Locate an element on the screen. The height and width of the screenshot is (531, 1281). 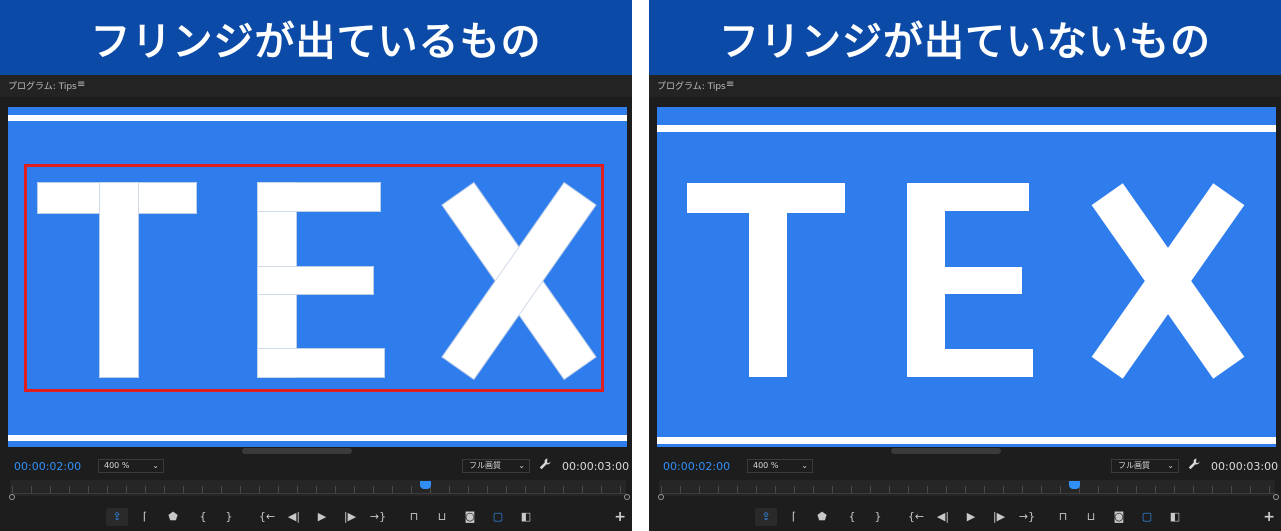
banner: フリンジが出ているもの is located at coordinates (316, 37).